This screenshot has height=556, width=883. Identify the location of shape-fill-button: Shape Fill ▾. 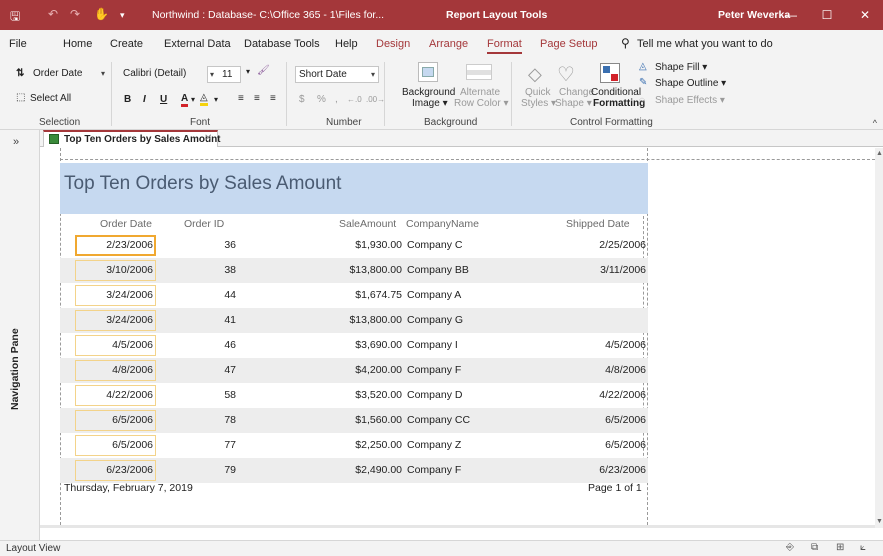
(681, 67).